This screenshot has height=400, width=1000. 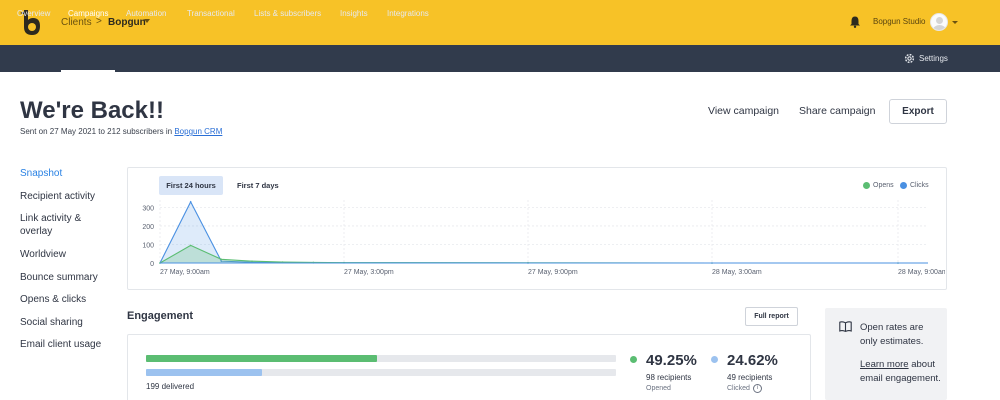 What do you see at coordinates (258, 185) in the screenshot?
I see `tab-first-7-days: First 7 days` at bounding box center [258, 185].